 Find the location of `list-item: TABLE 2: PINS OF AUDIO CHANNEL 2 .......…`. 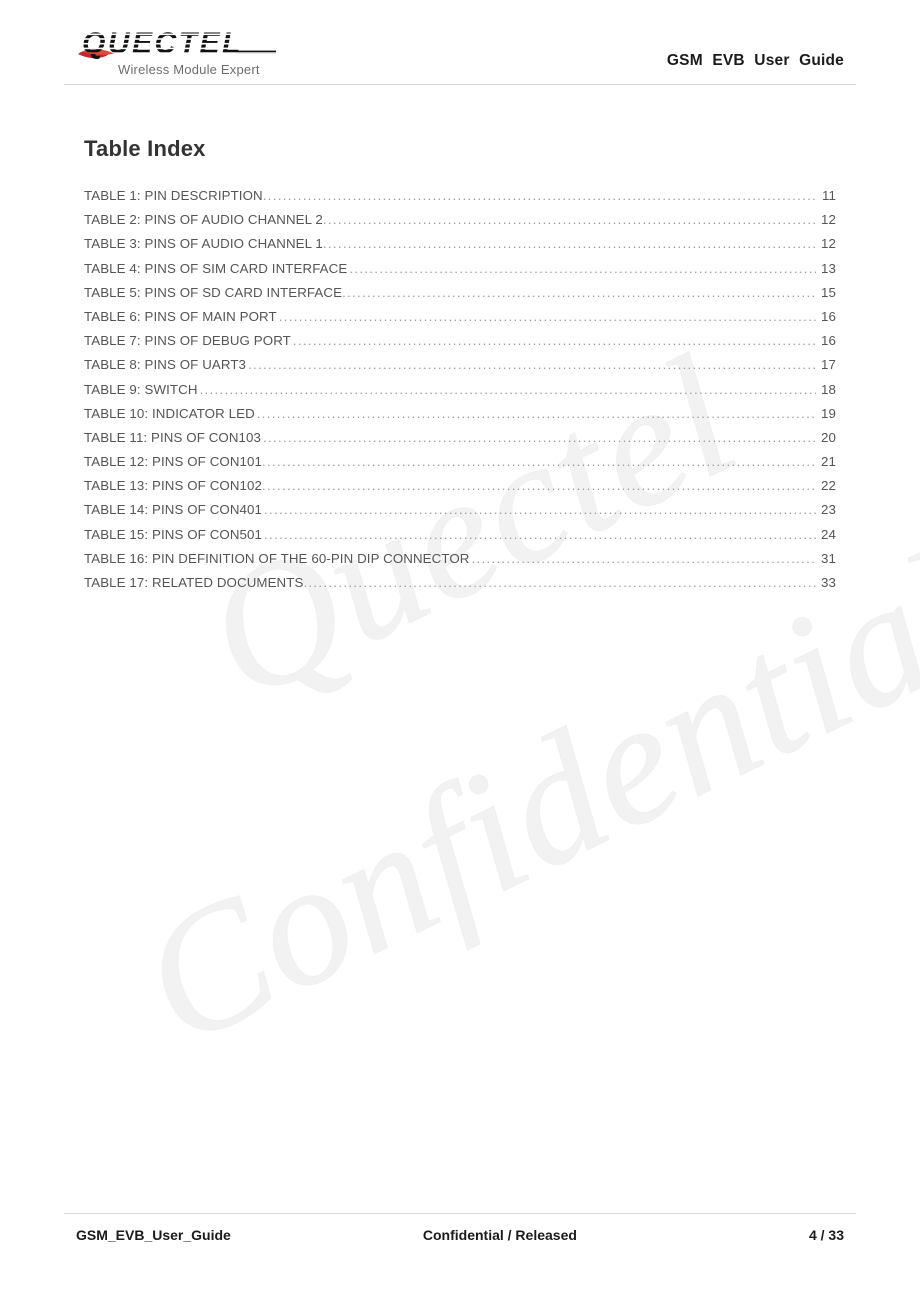

list-item: TABLE 2: PINS OF AUDIO CHANNEL 2 .......… is located at coordinates (460, 224).